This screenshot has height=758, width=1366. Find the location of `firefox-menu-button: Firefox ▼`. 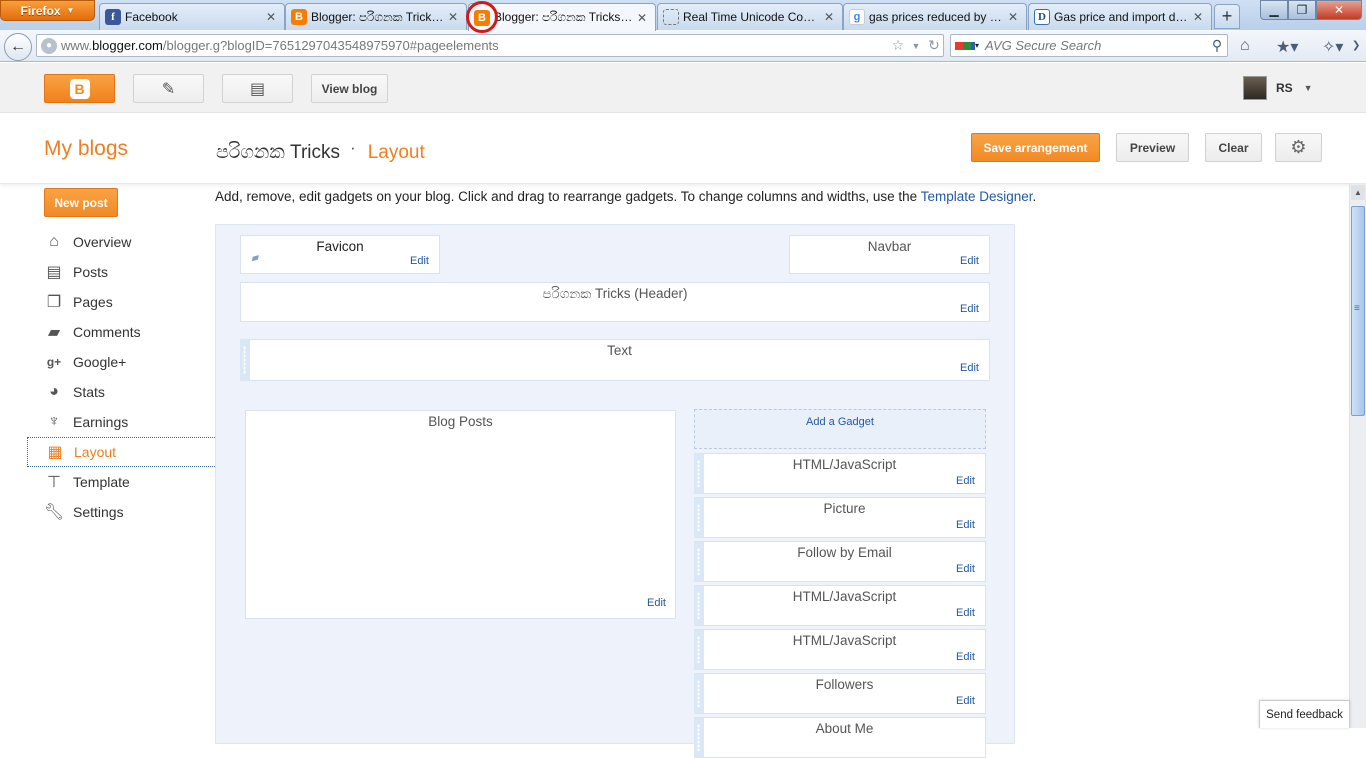

firefox-menu-button: Firefox ▼ is located at coordinates (47, 10).